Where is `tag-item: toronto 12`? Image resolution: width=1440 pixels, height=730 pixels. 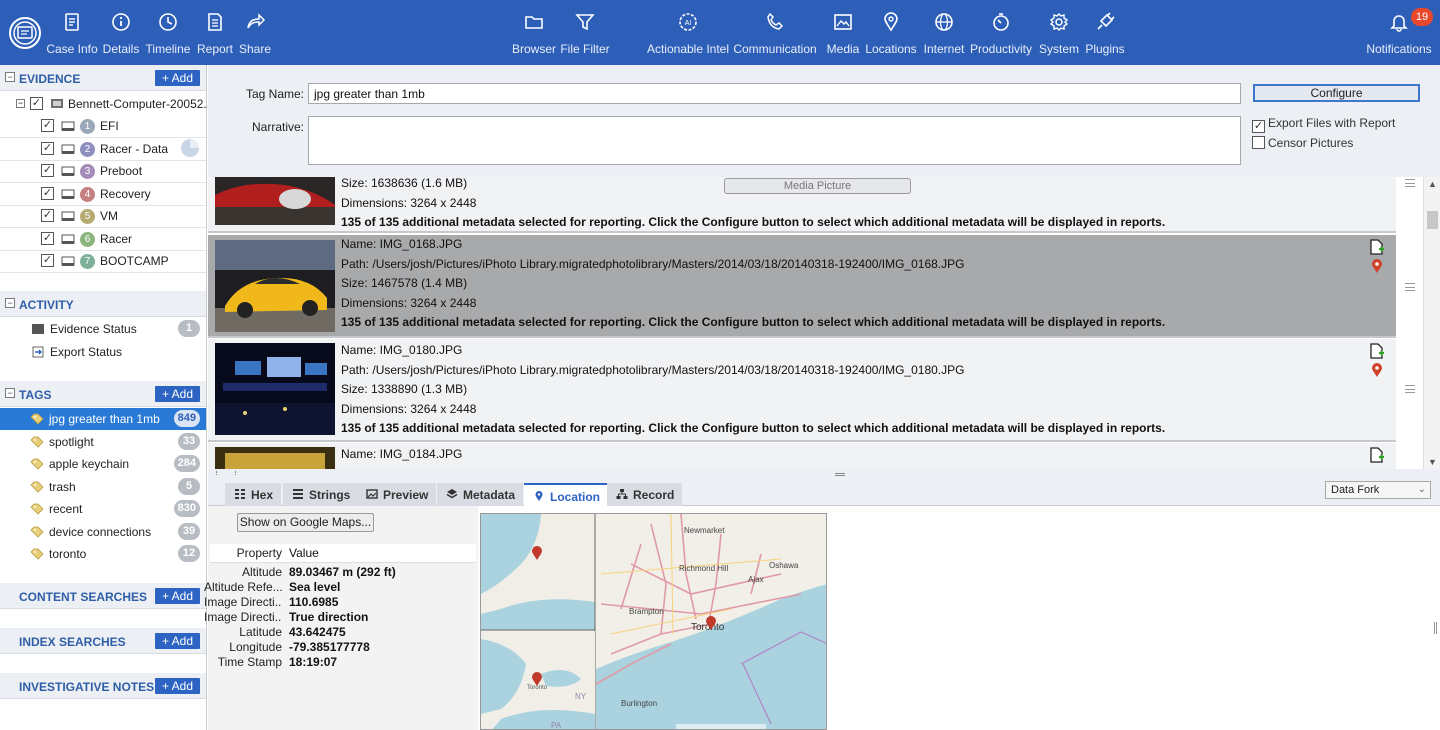 tag-item: toronto 12 is located at coordinates (103, 554).